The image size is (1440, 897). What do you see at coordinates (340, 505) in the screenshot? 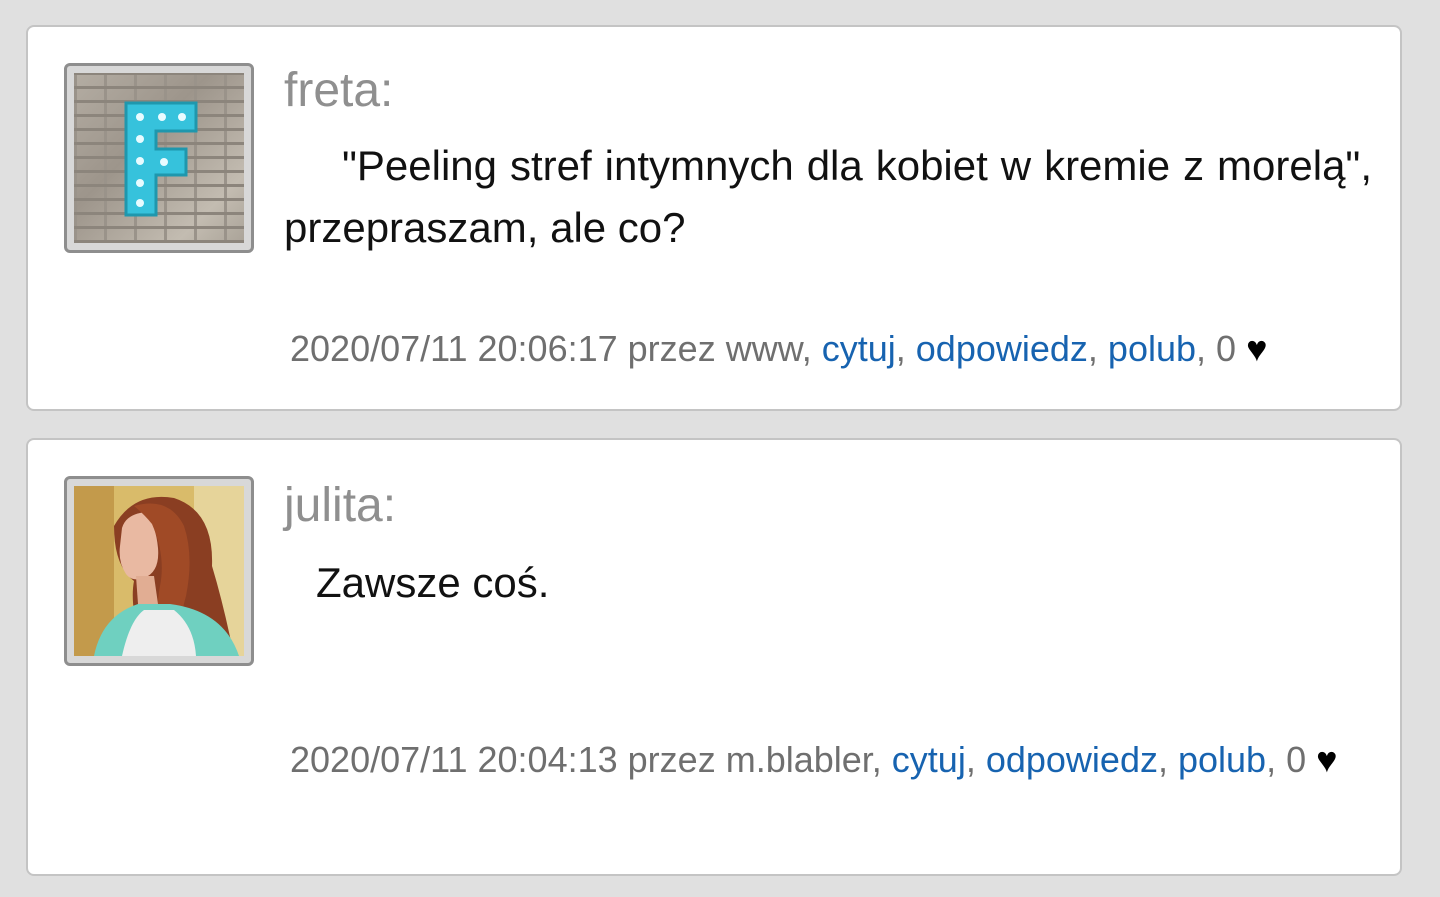
I see `comment-author: julita:` at bounding box center [340, 505].